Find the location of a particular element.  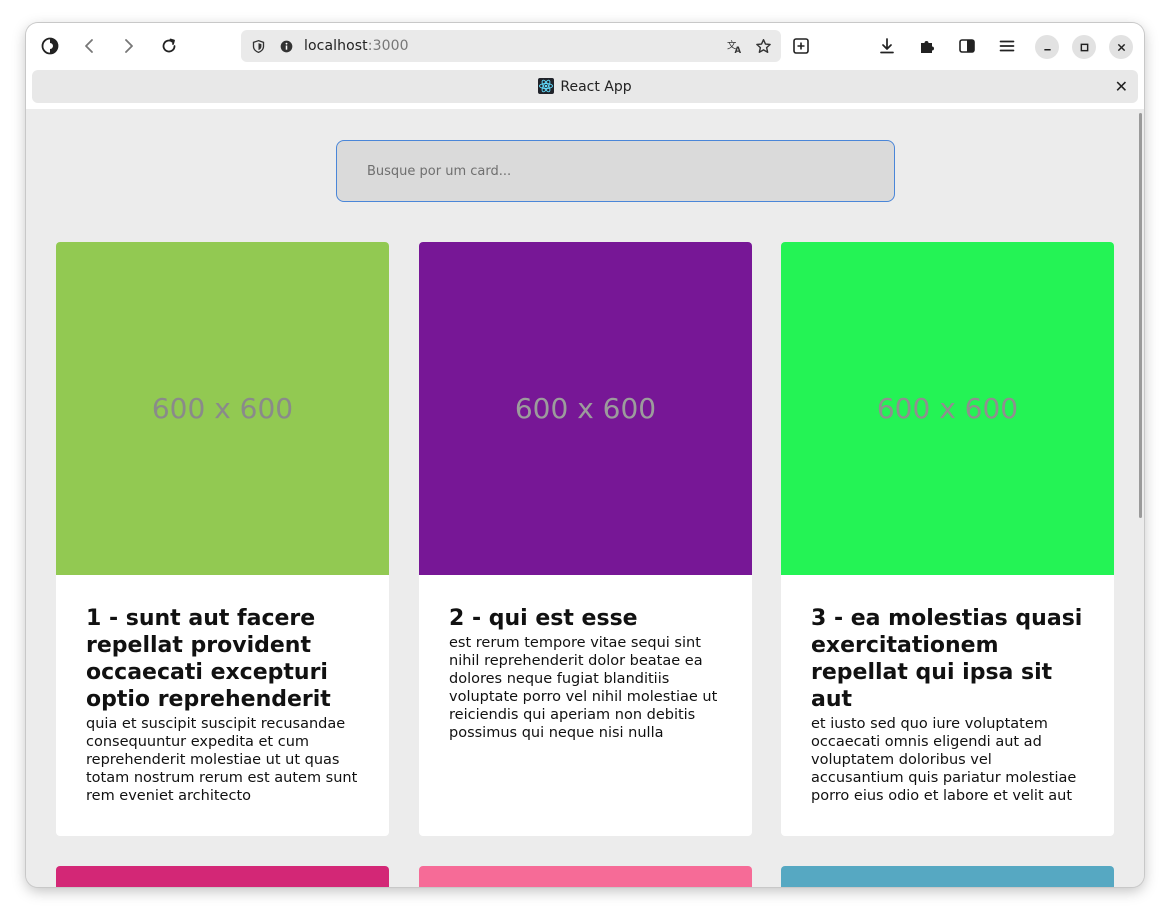

bookmark-star-icon is located at coordinates (763, 46).